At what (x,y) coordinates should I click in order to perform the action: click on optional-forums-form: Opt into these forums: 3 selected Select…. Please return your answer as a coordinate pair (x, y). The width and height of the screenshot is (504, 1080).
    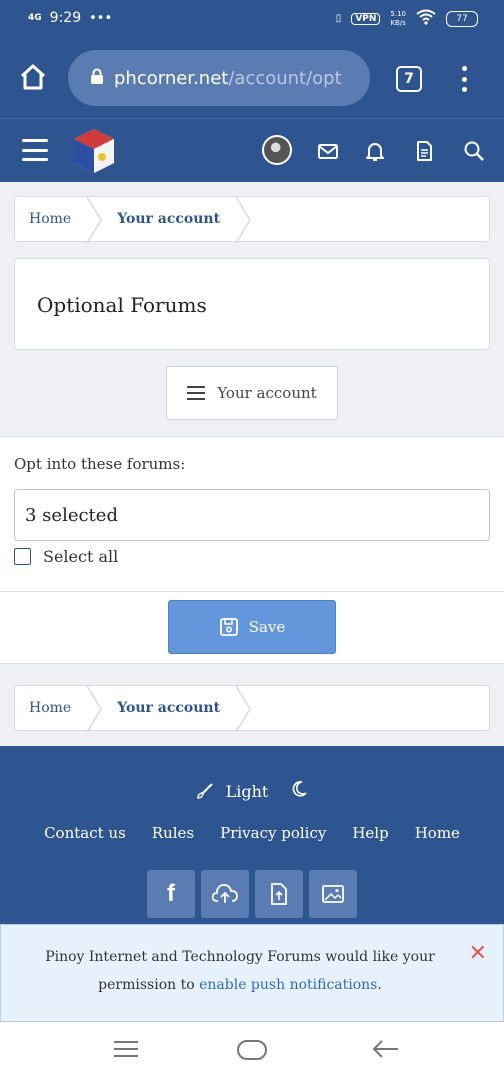
    Looking at the image, I should click on (252, 514).